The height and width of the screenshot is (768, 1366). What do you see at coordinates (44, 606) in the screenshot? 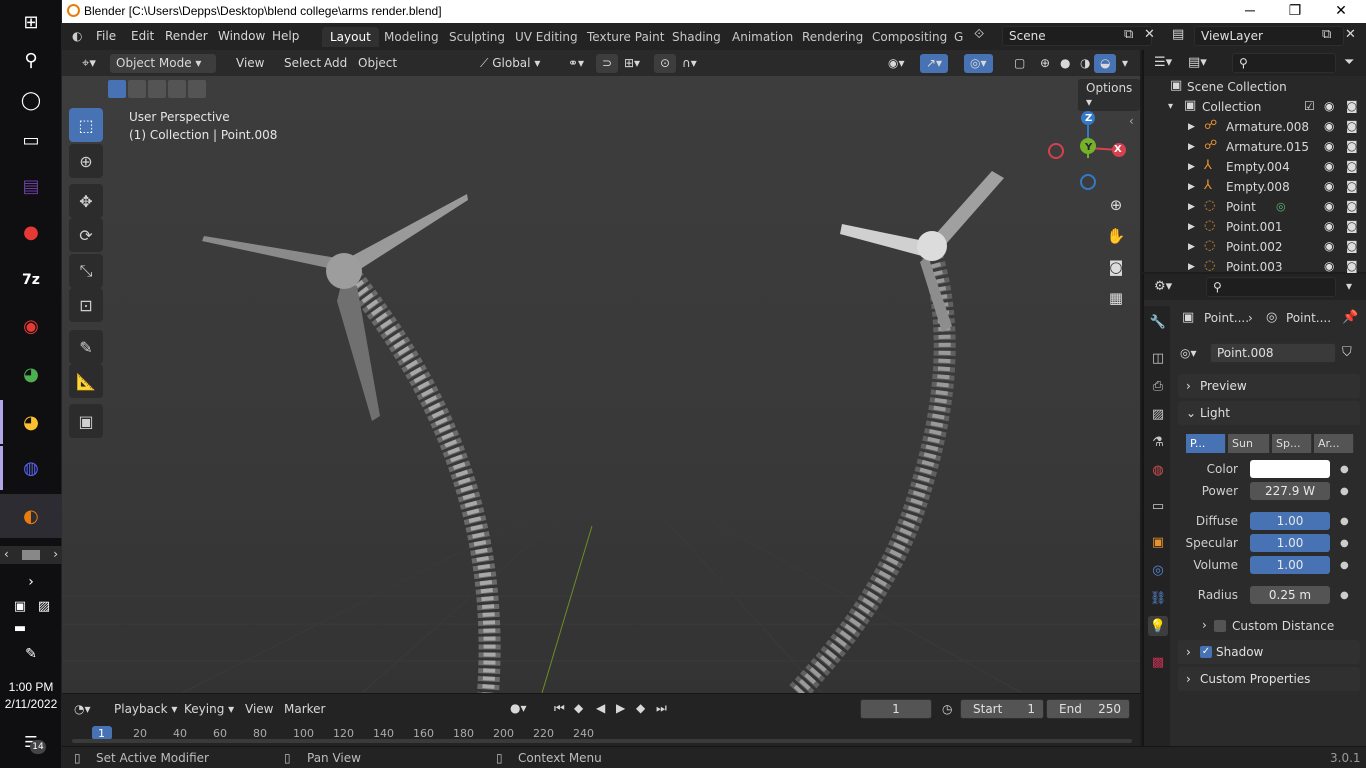
I see `tray-icon-b: ▨` at bounding box center [44, 606].